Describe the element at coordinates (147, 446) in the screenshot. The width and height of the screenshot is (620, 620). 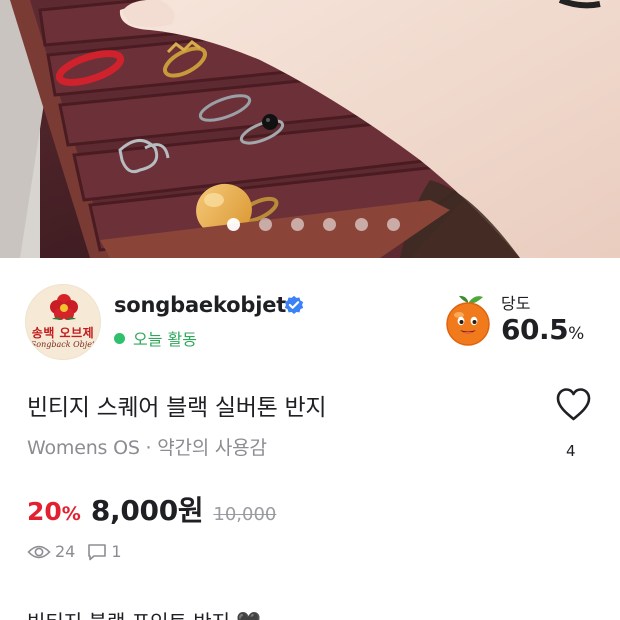
I see `product-category: Womens OS · 약간의 사용감` at that location.